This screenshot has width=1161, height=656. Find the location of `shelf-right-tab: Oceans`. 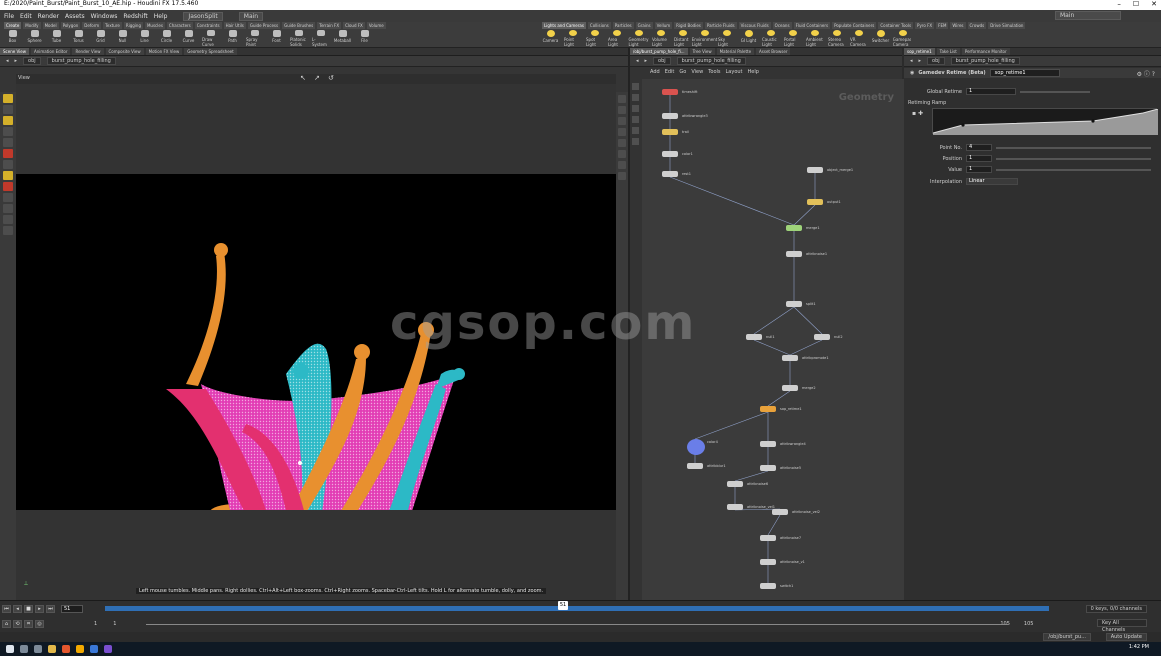

shelf-right-tab: Oceans is located at coordinates (782, 25).